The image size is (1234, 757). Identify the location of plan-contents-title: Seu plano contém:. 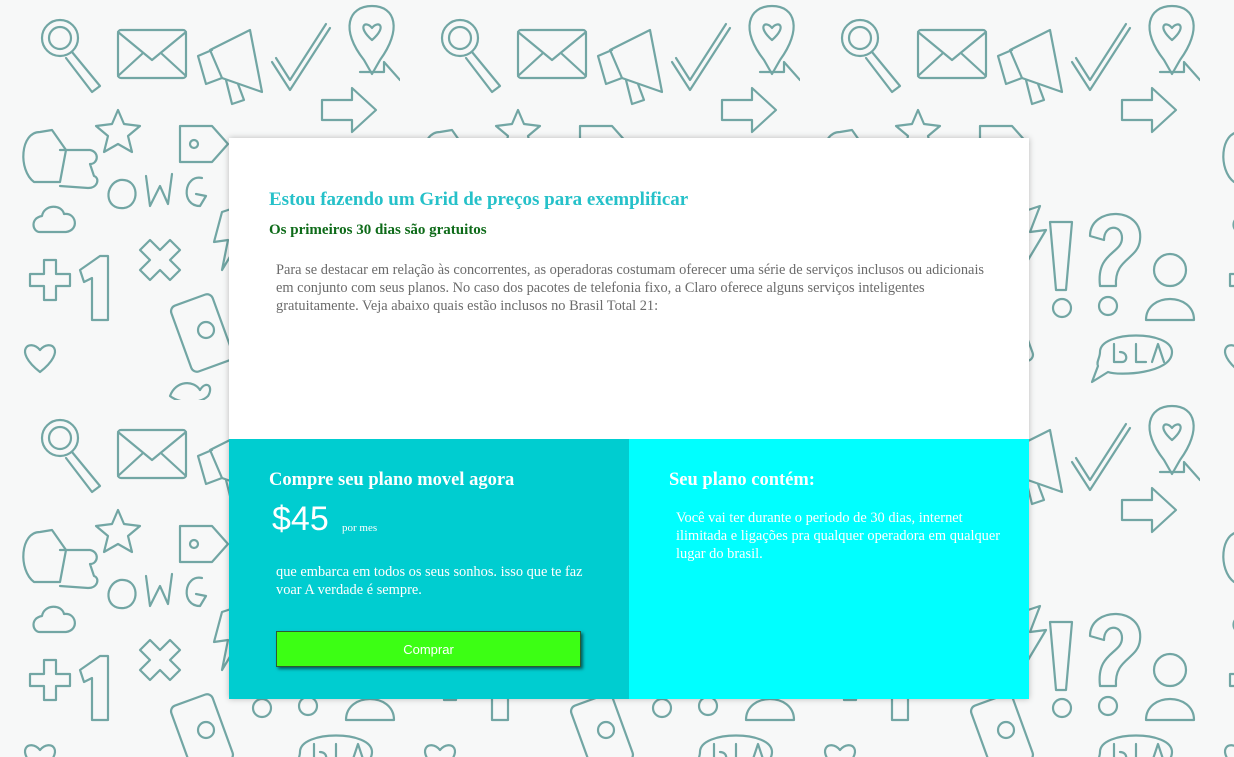
(742, 480).